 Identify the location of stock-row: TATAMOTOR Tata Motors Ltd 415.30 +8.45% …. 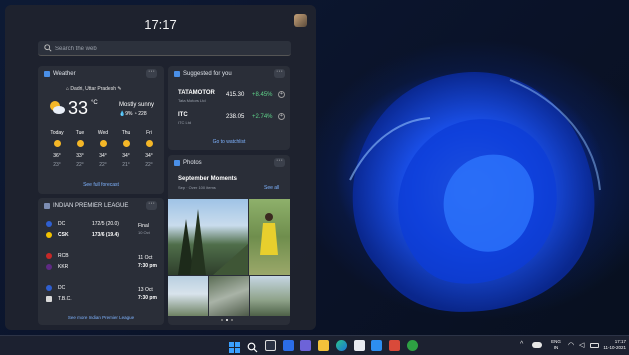
(232, 98).